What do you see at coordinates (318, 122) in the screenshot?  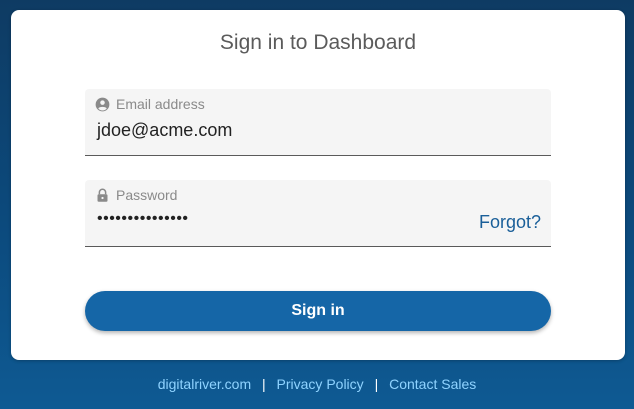 I see `email-field: Email address jdoe@acme.com` at bounding box center [318, 122].